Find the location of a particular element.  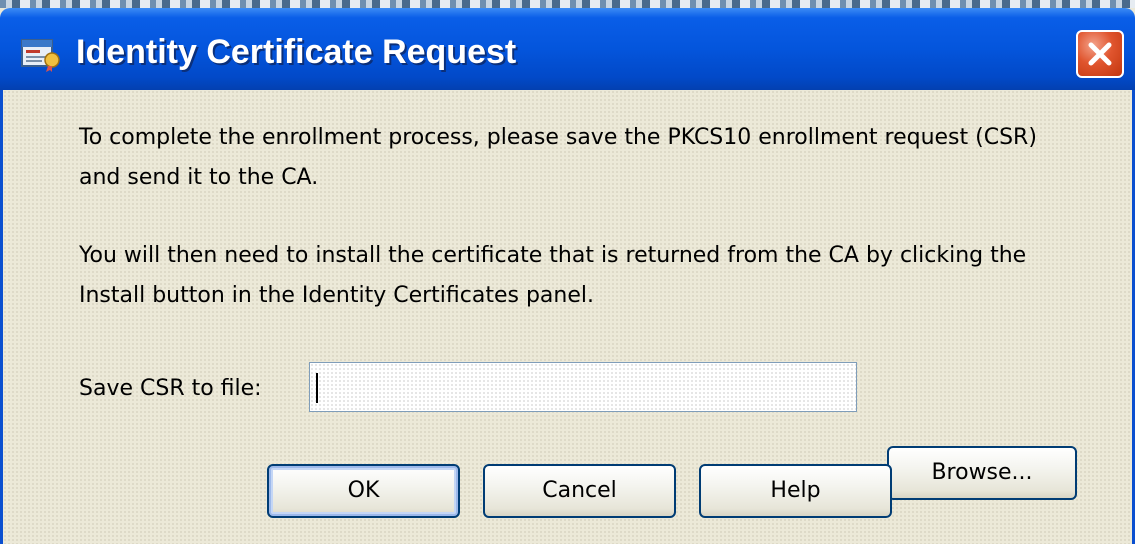

text-caret is located at coordinates (317, 388).